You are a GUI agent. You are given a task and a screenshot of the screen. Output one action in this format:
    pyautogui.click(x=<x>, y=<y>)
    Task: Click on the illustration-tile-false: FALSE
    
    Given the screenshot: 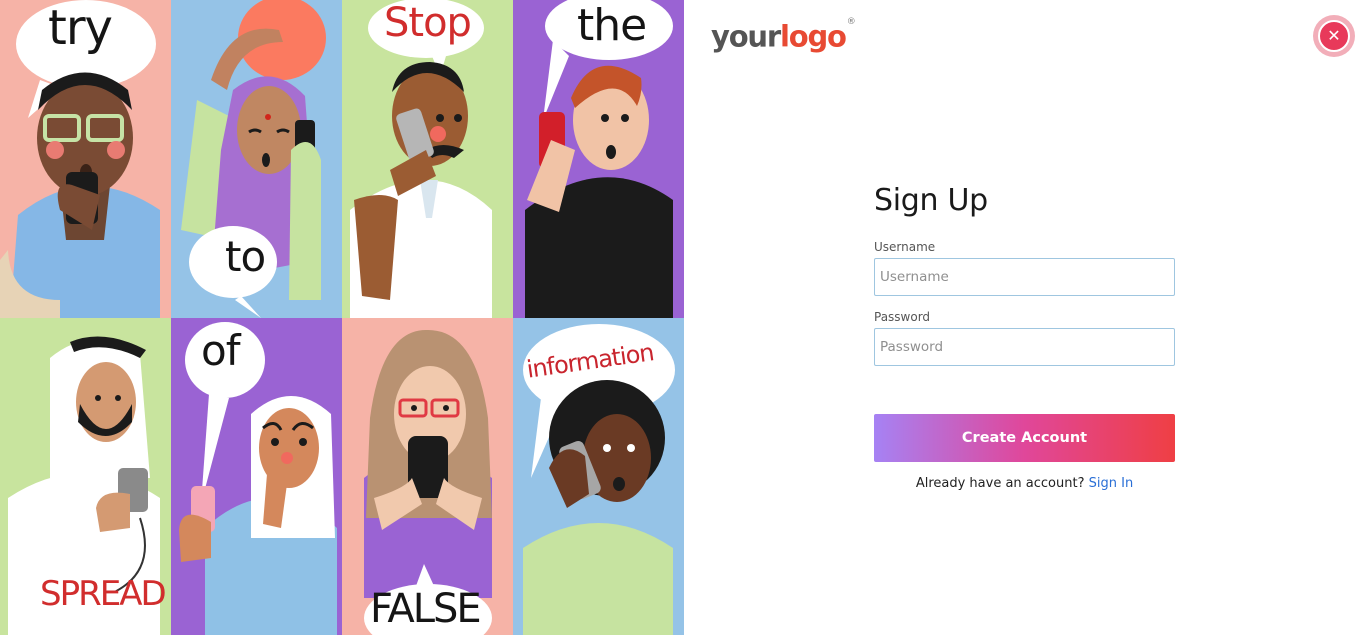 What is the action you would take?
    pyautogui.click(x=427, y=476)
    